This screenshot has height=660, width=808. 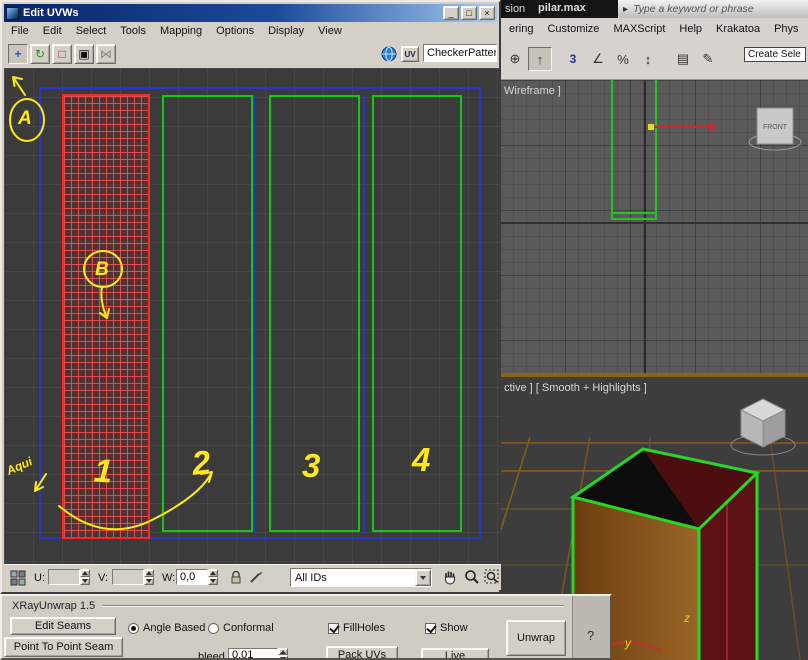 I want to click on ids-dropdown: All IDs, so click(x=361, y=577).